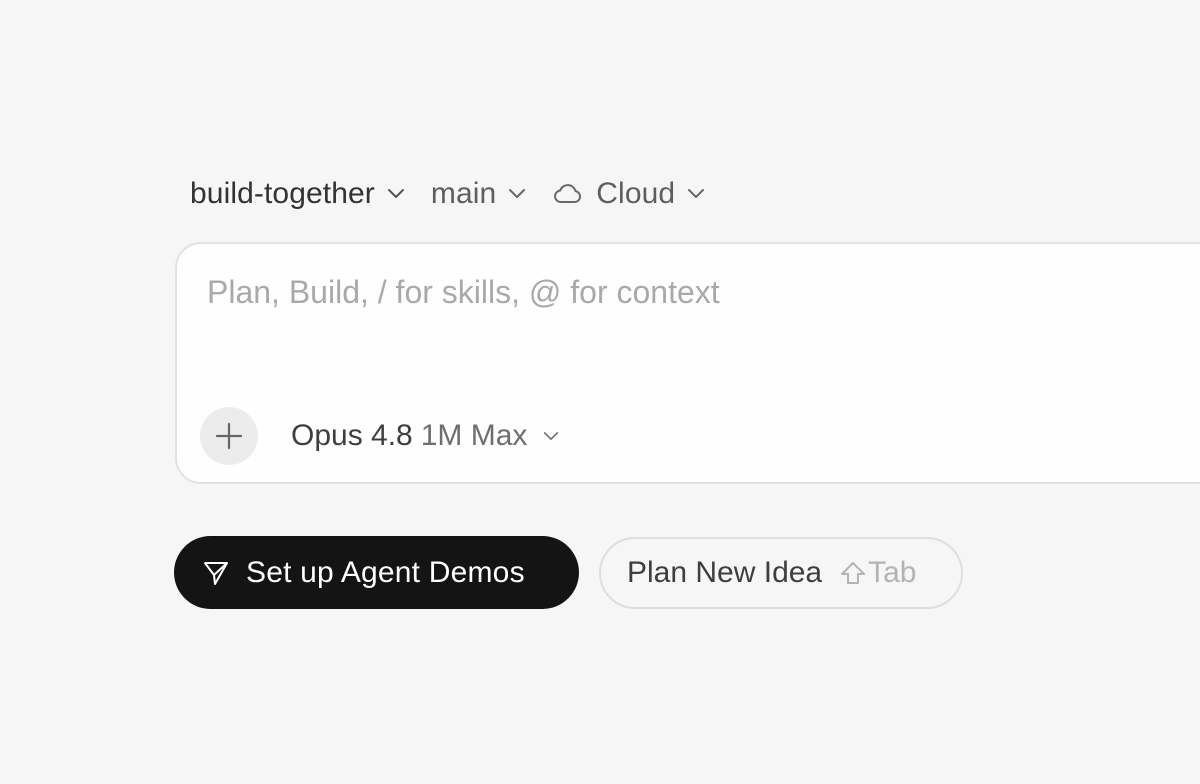 This screenshot has width=1200, height=784. What do you see at coordinates (853, 573) in the screenshot?
I see `shift-icon` at bounding box center [853, 573].